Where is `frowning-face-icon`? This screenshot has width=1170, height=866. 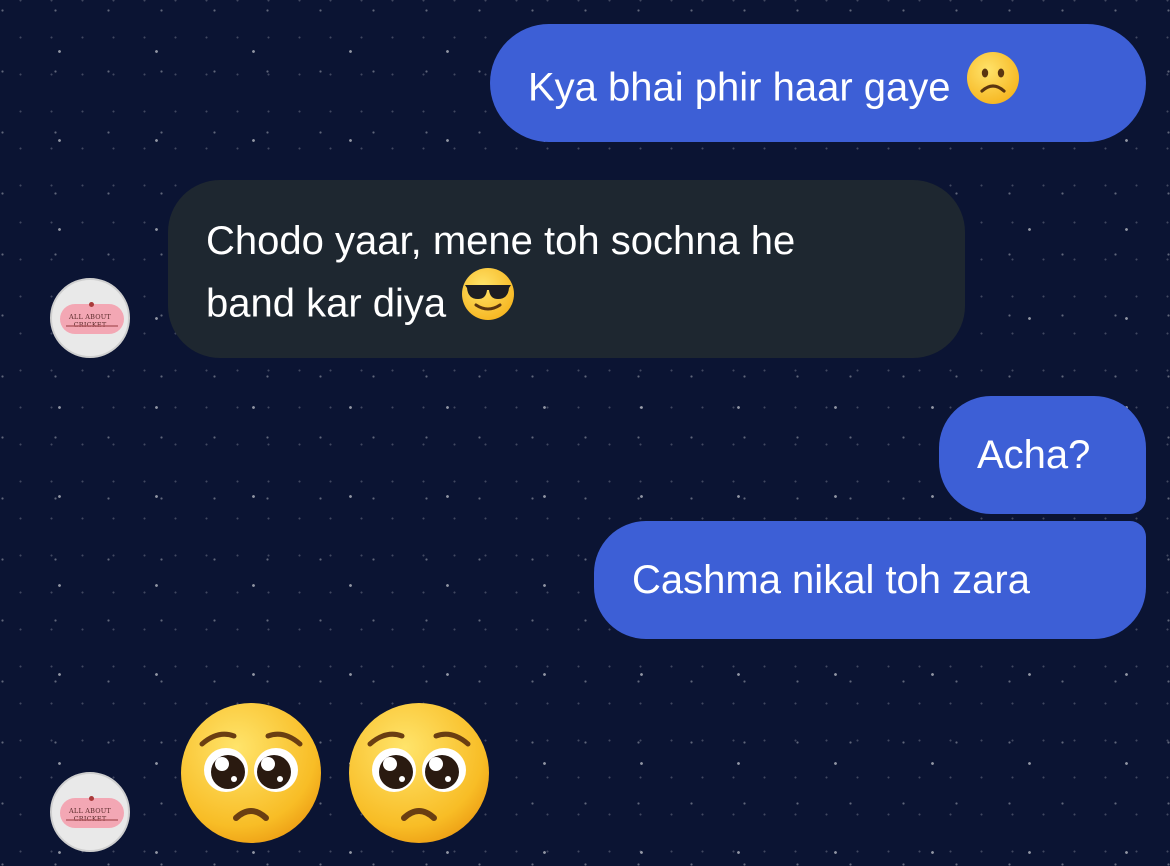 frowning-face-icon is located at coordinates (993, 86).